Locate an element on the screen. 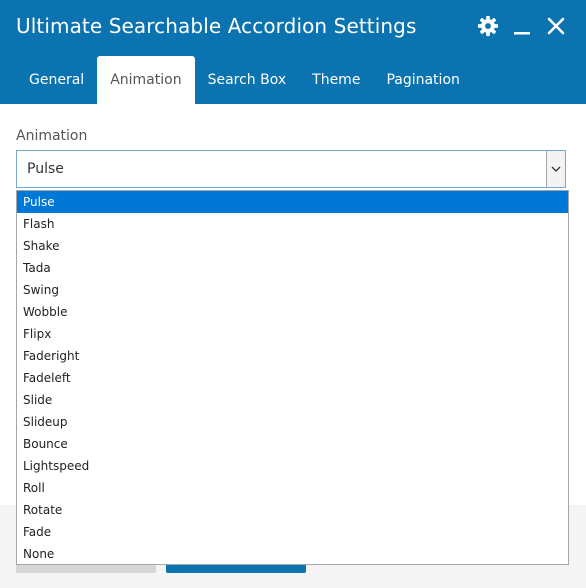 The image size is (586, 588). option-wobble: Wobble is located at coordinates (292, 312).